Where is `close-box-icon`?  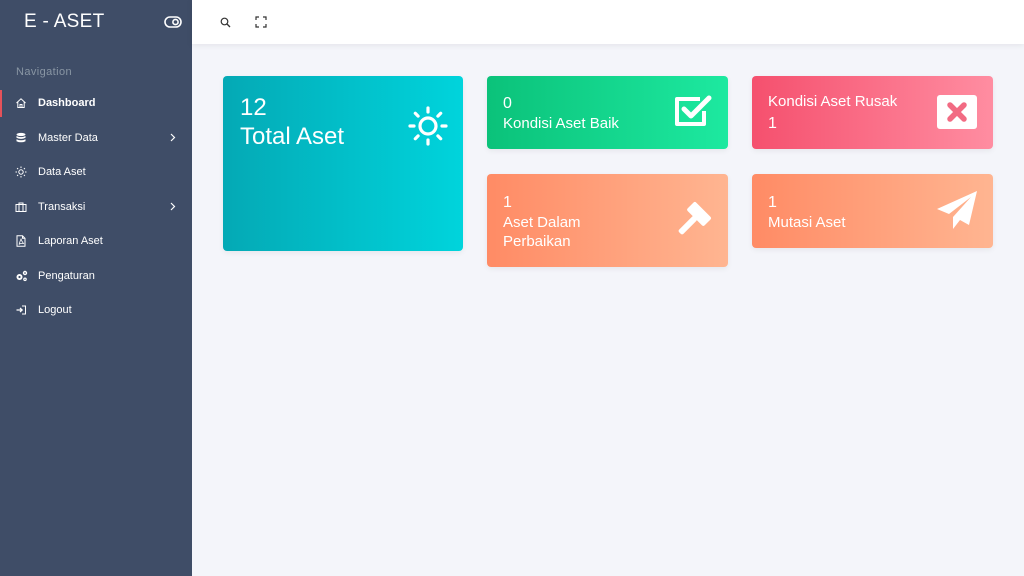
close-box-icon is located at coordinates (957, 112).